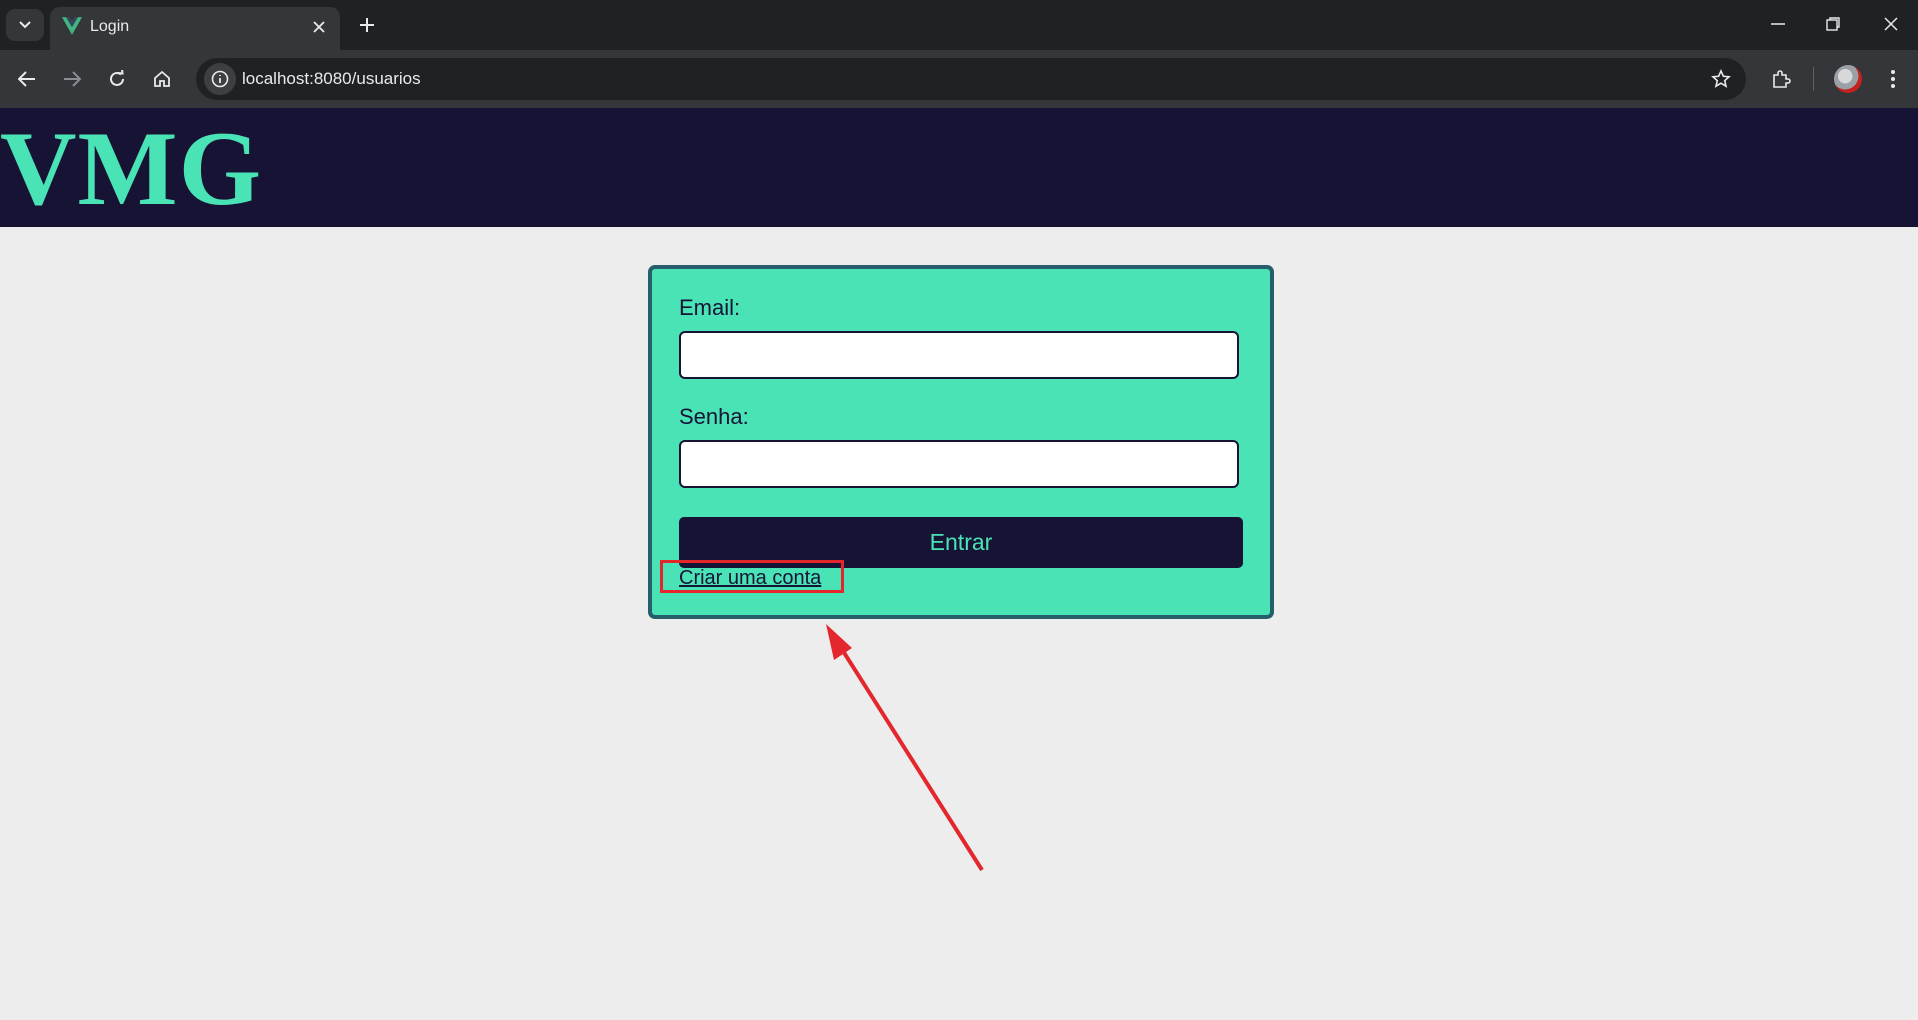 The height and width of the screenshot is (1020, 1918). What do you see at coordinates (905, 748) in the screenshot?
I see `annotation-arrow-icon` at bounding box center [905, 748].